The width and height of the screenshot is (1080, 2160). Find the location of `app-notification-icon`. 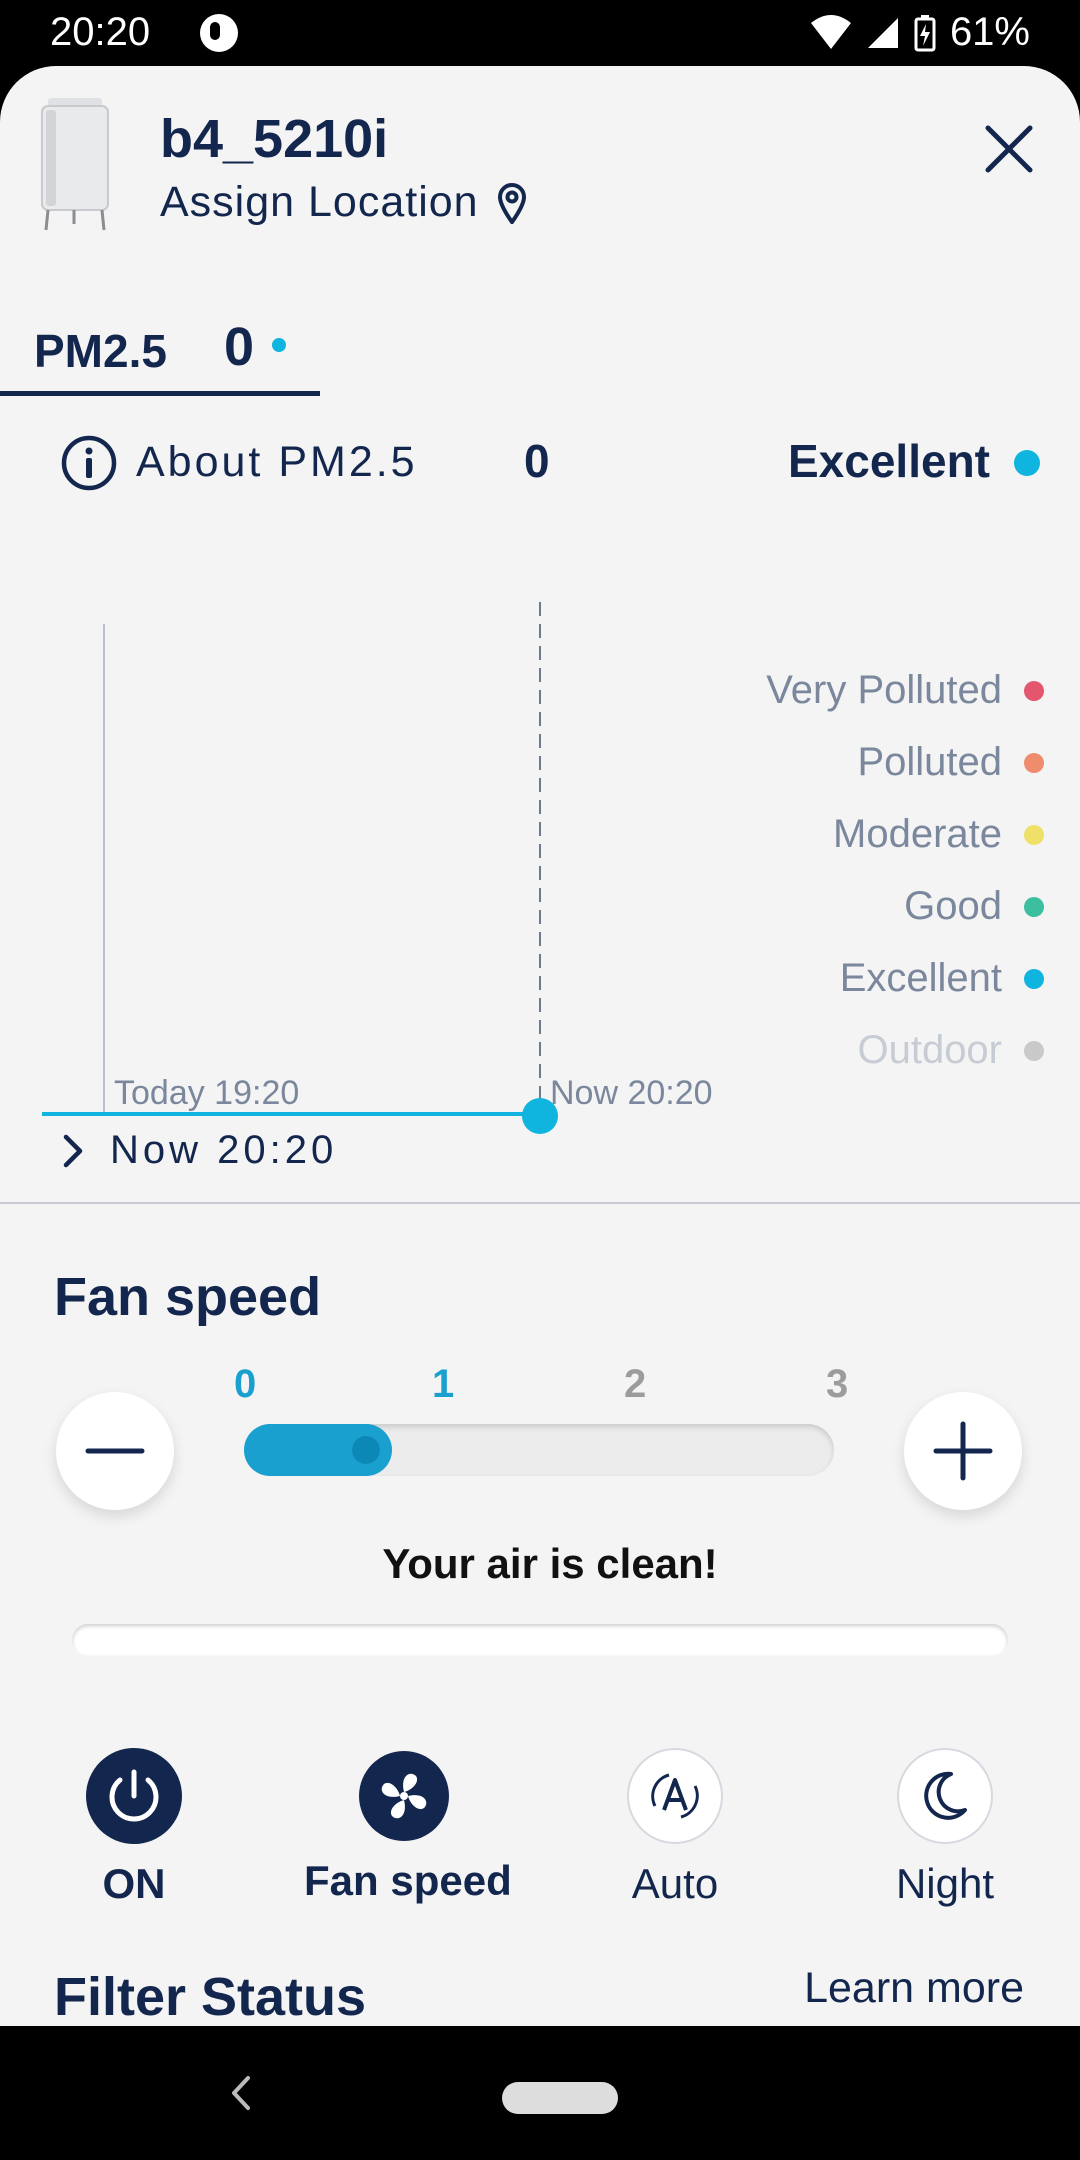

app-notification-icon is located at coordinates (219, 33).